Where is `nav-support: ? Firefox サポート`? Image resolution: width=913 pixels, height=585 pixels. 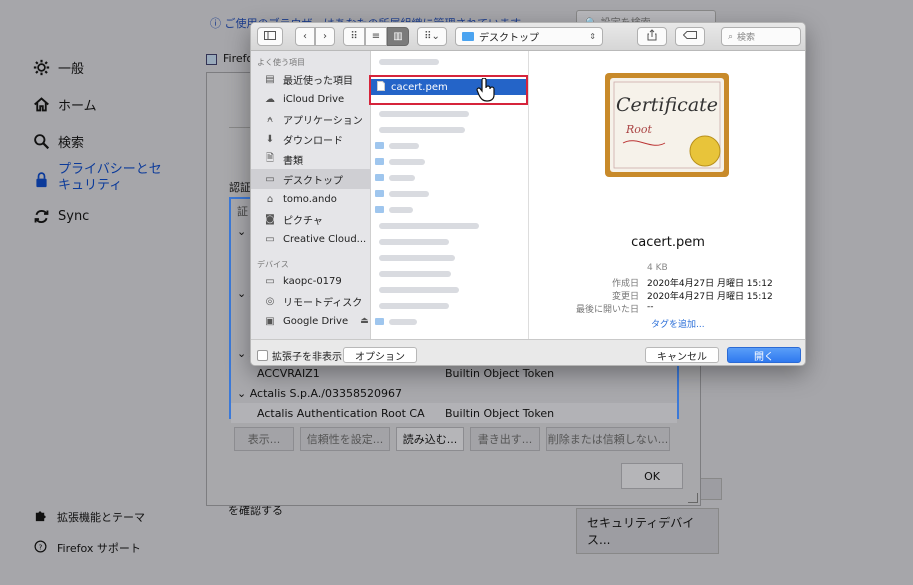 nav-support: ? Firefox サポート is located at coordinates (87, 548).